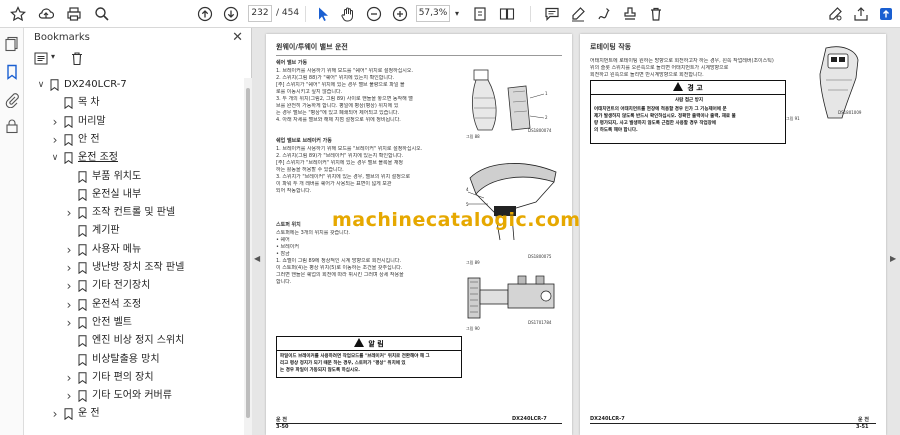 This screenshot has width=900, height=435. What do you see at coordinates (134, 59) in the screenshot?
I see `bookmarks-toolbar: ▾` at bounding box center [134, 59].